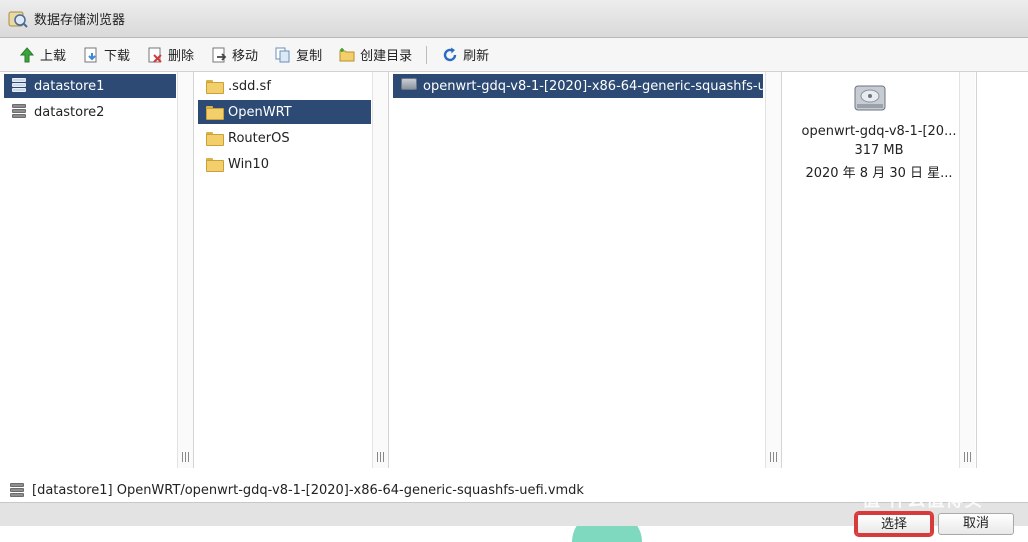 The image size is (1028, 542). What do you see at coordinates (409, 86) in the screenshot?
I see `disk-file-icon` at bounding box center [409, 86].